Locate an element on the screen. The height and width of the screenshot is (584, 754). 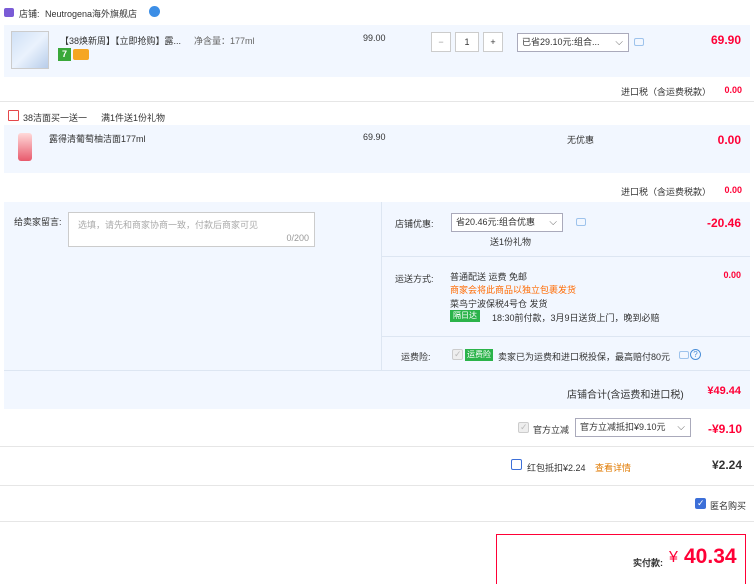
item-discount-select: 已省29.10元:组合... ⌵ is located at coordinates (573, 42).